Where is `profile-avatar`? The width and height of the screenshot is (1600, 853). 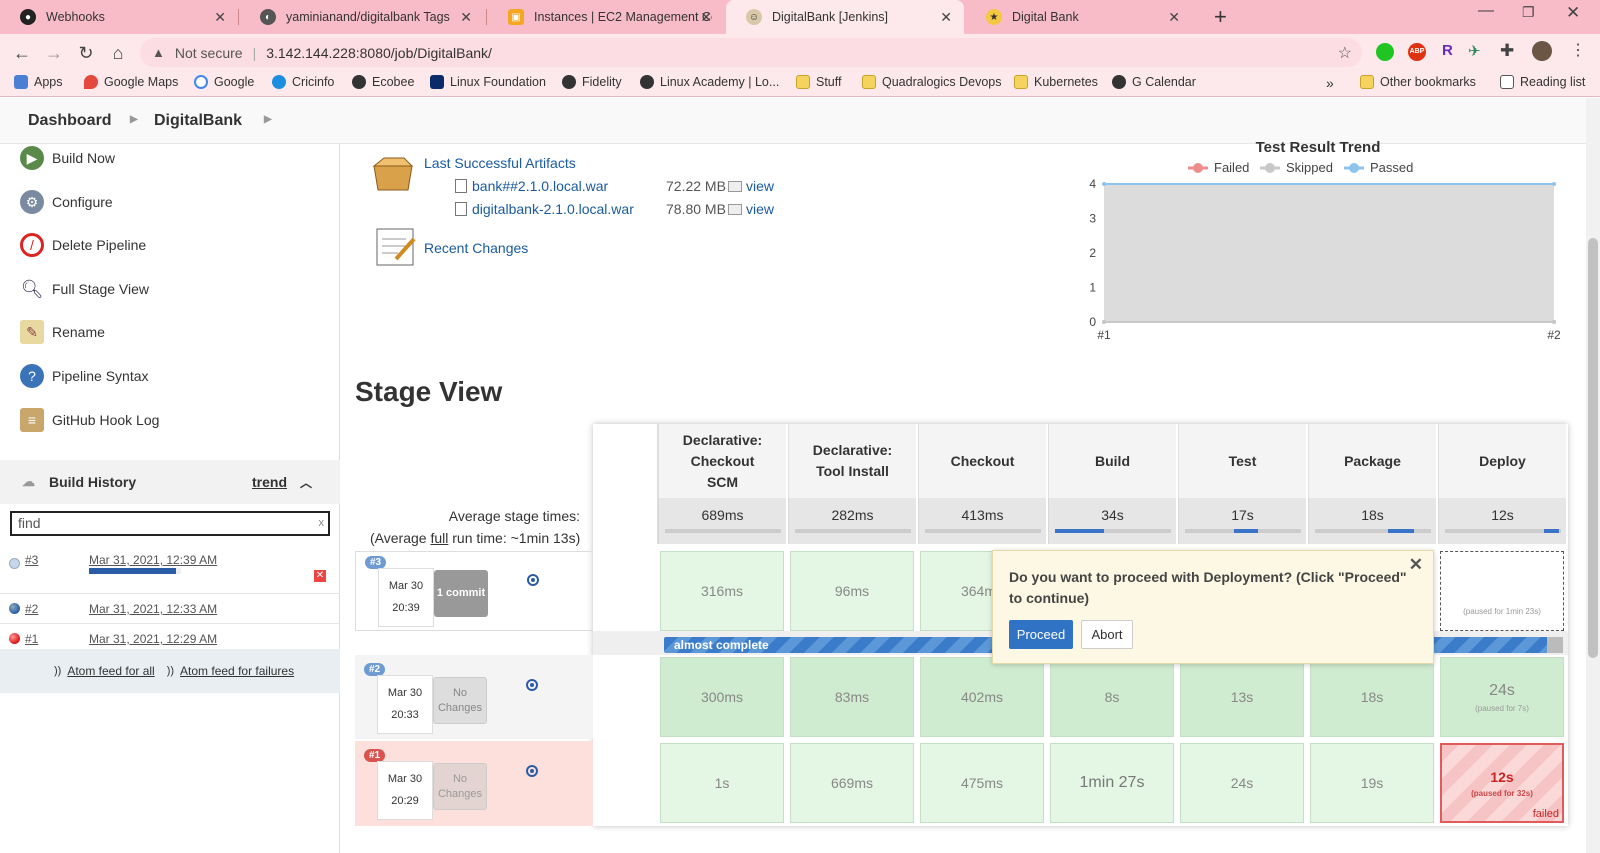 profile-avatar is located at coordinates (1542, 51).